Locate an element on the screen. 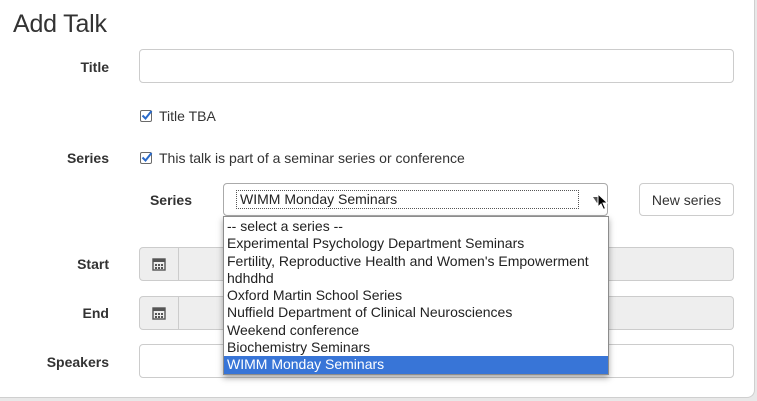 This screenshot has width=757, height=401. title-tba-checkbox is located at coordinates (146, 116).